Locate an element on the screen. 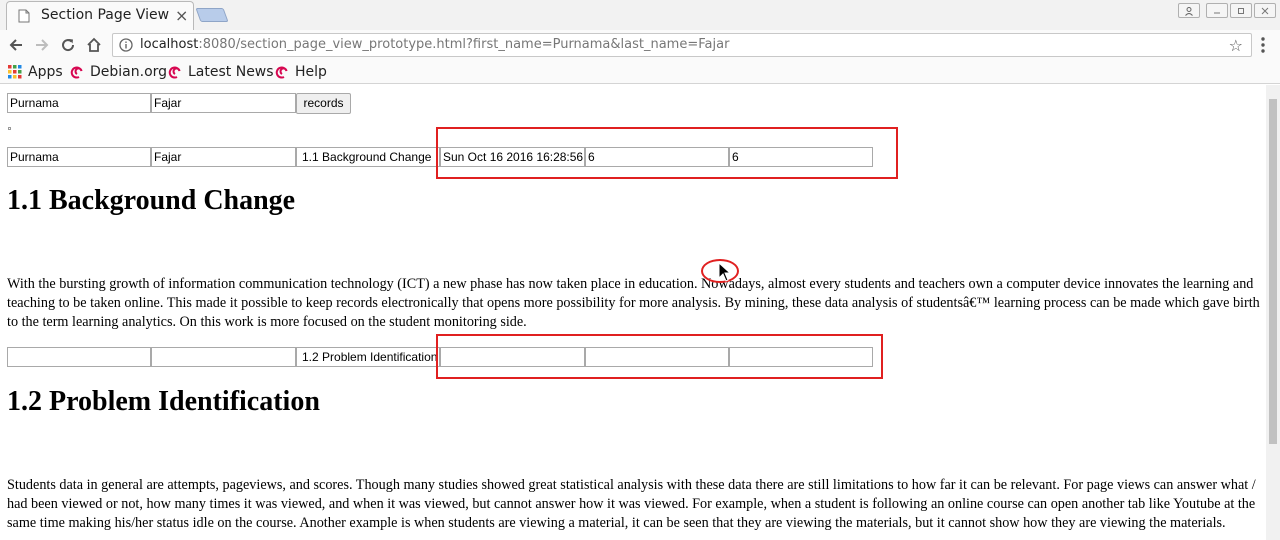 The height and width of the screenshot is (540, 1280). browser-menu-icon is located at coordinates (1263, 45).